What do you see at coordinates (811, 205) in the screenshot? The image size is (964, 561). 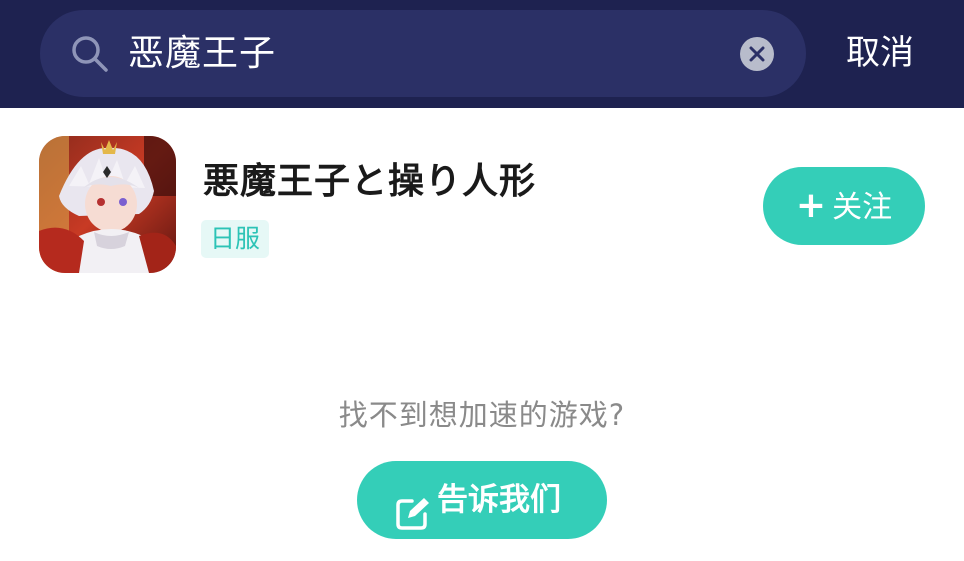 I see `plus-icon: +` at bounding box center [811, 205].